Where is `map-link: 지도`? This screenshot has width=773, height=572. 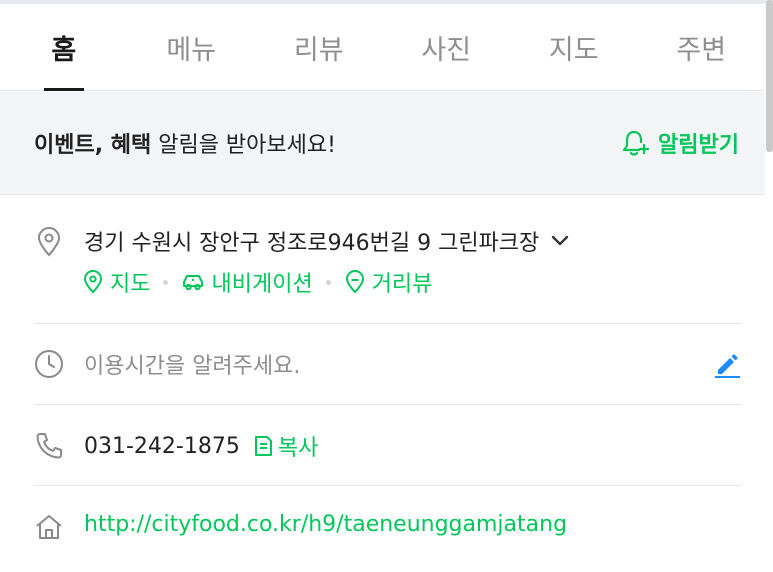
map-link: 지도 is located at coordinates (116, 282).